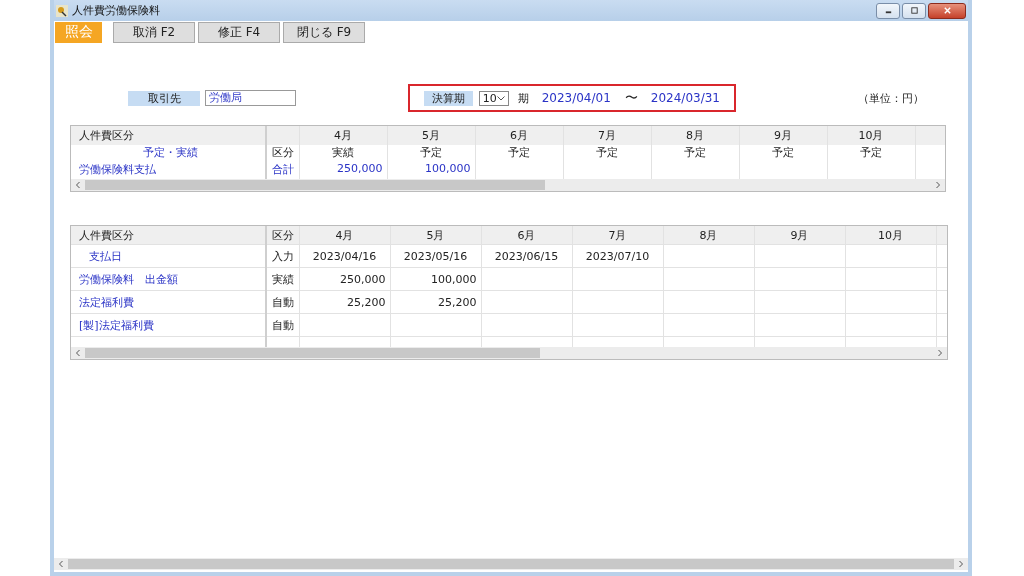  What do you see at coordinates (500, 98) in the screenshot?
I see `caret-icon` at bounding box center [500, 98].